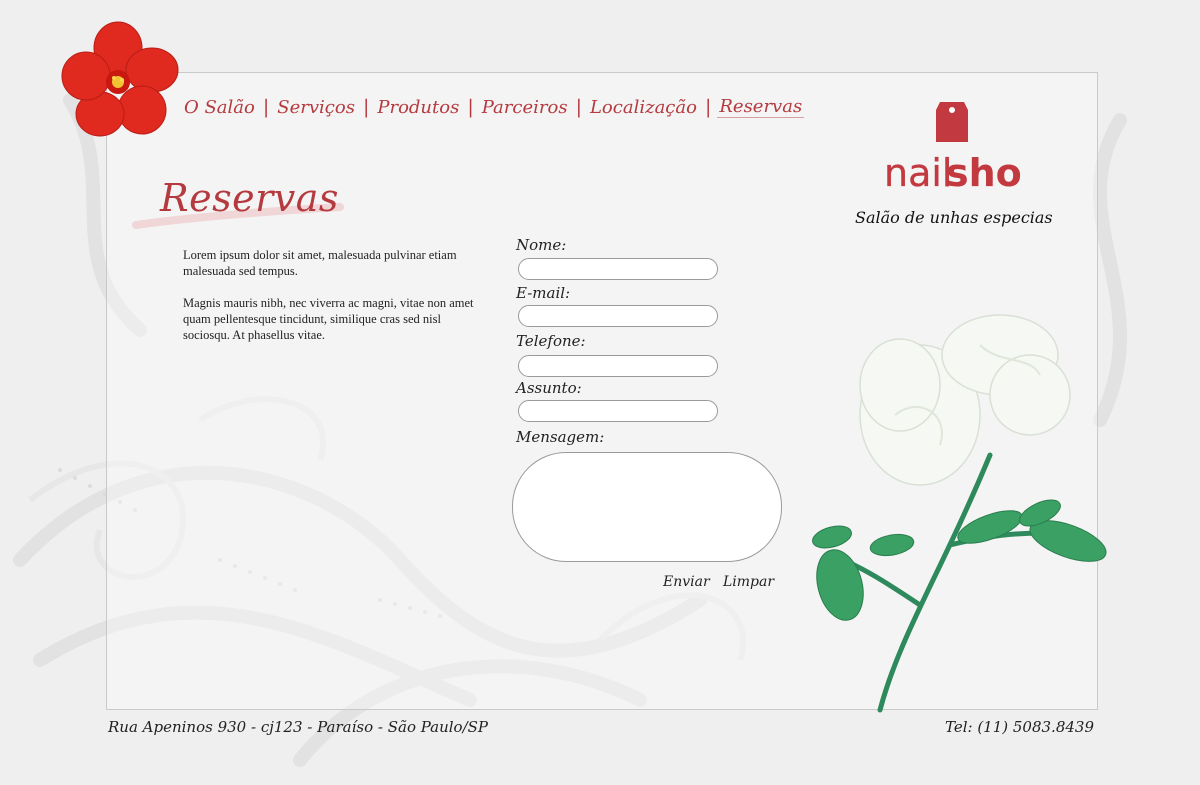 This screenshot has width=1200, height=785. I want to click on phone-field, so click(618, 366).